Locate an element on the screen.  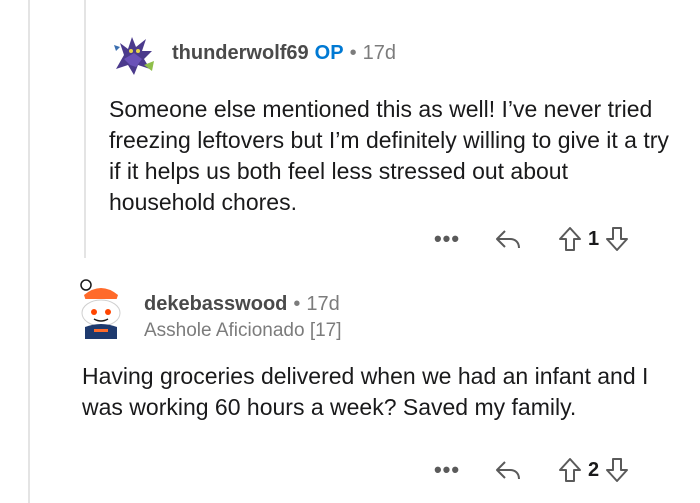
wolf-avatar-icon is located at coordinates (134, 53).